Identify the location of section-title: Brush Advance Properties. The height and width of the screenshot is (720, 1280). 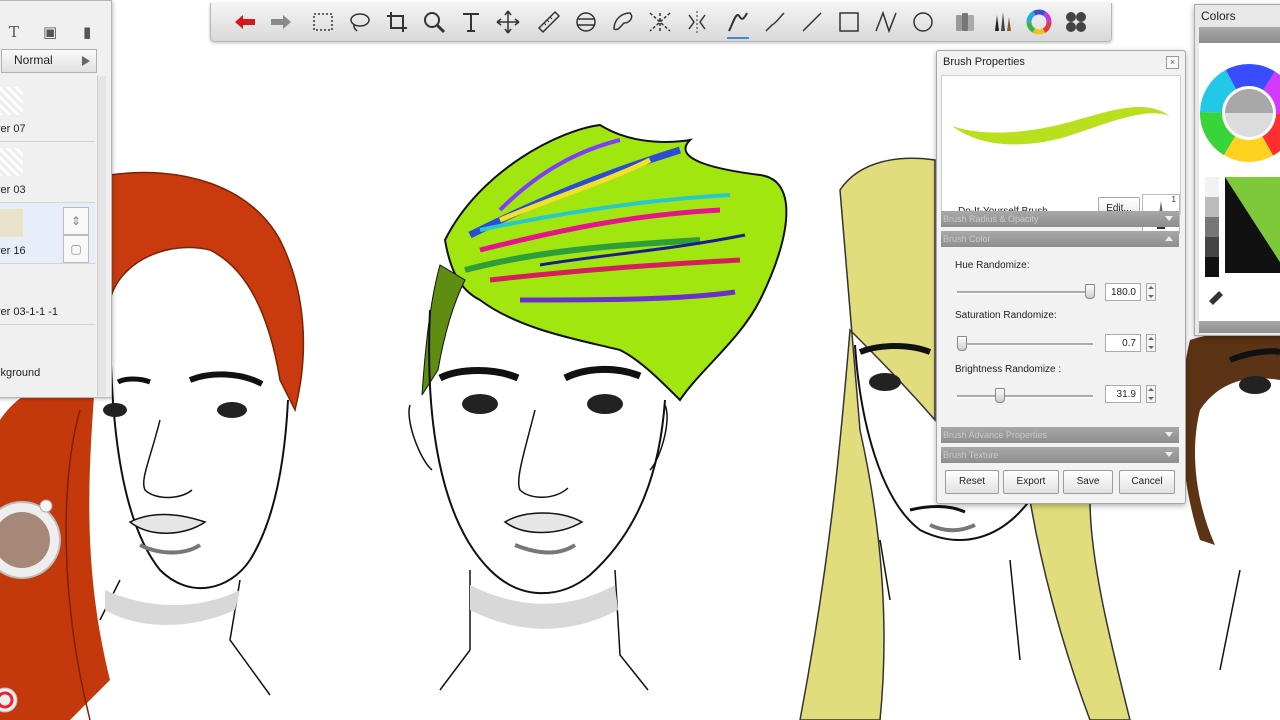
(995, 435).